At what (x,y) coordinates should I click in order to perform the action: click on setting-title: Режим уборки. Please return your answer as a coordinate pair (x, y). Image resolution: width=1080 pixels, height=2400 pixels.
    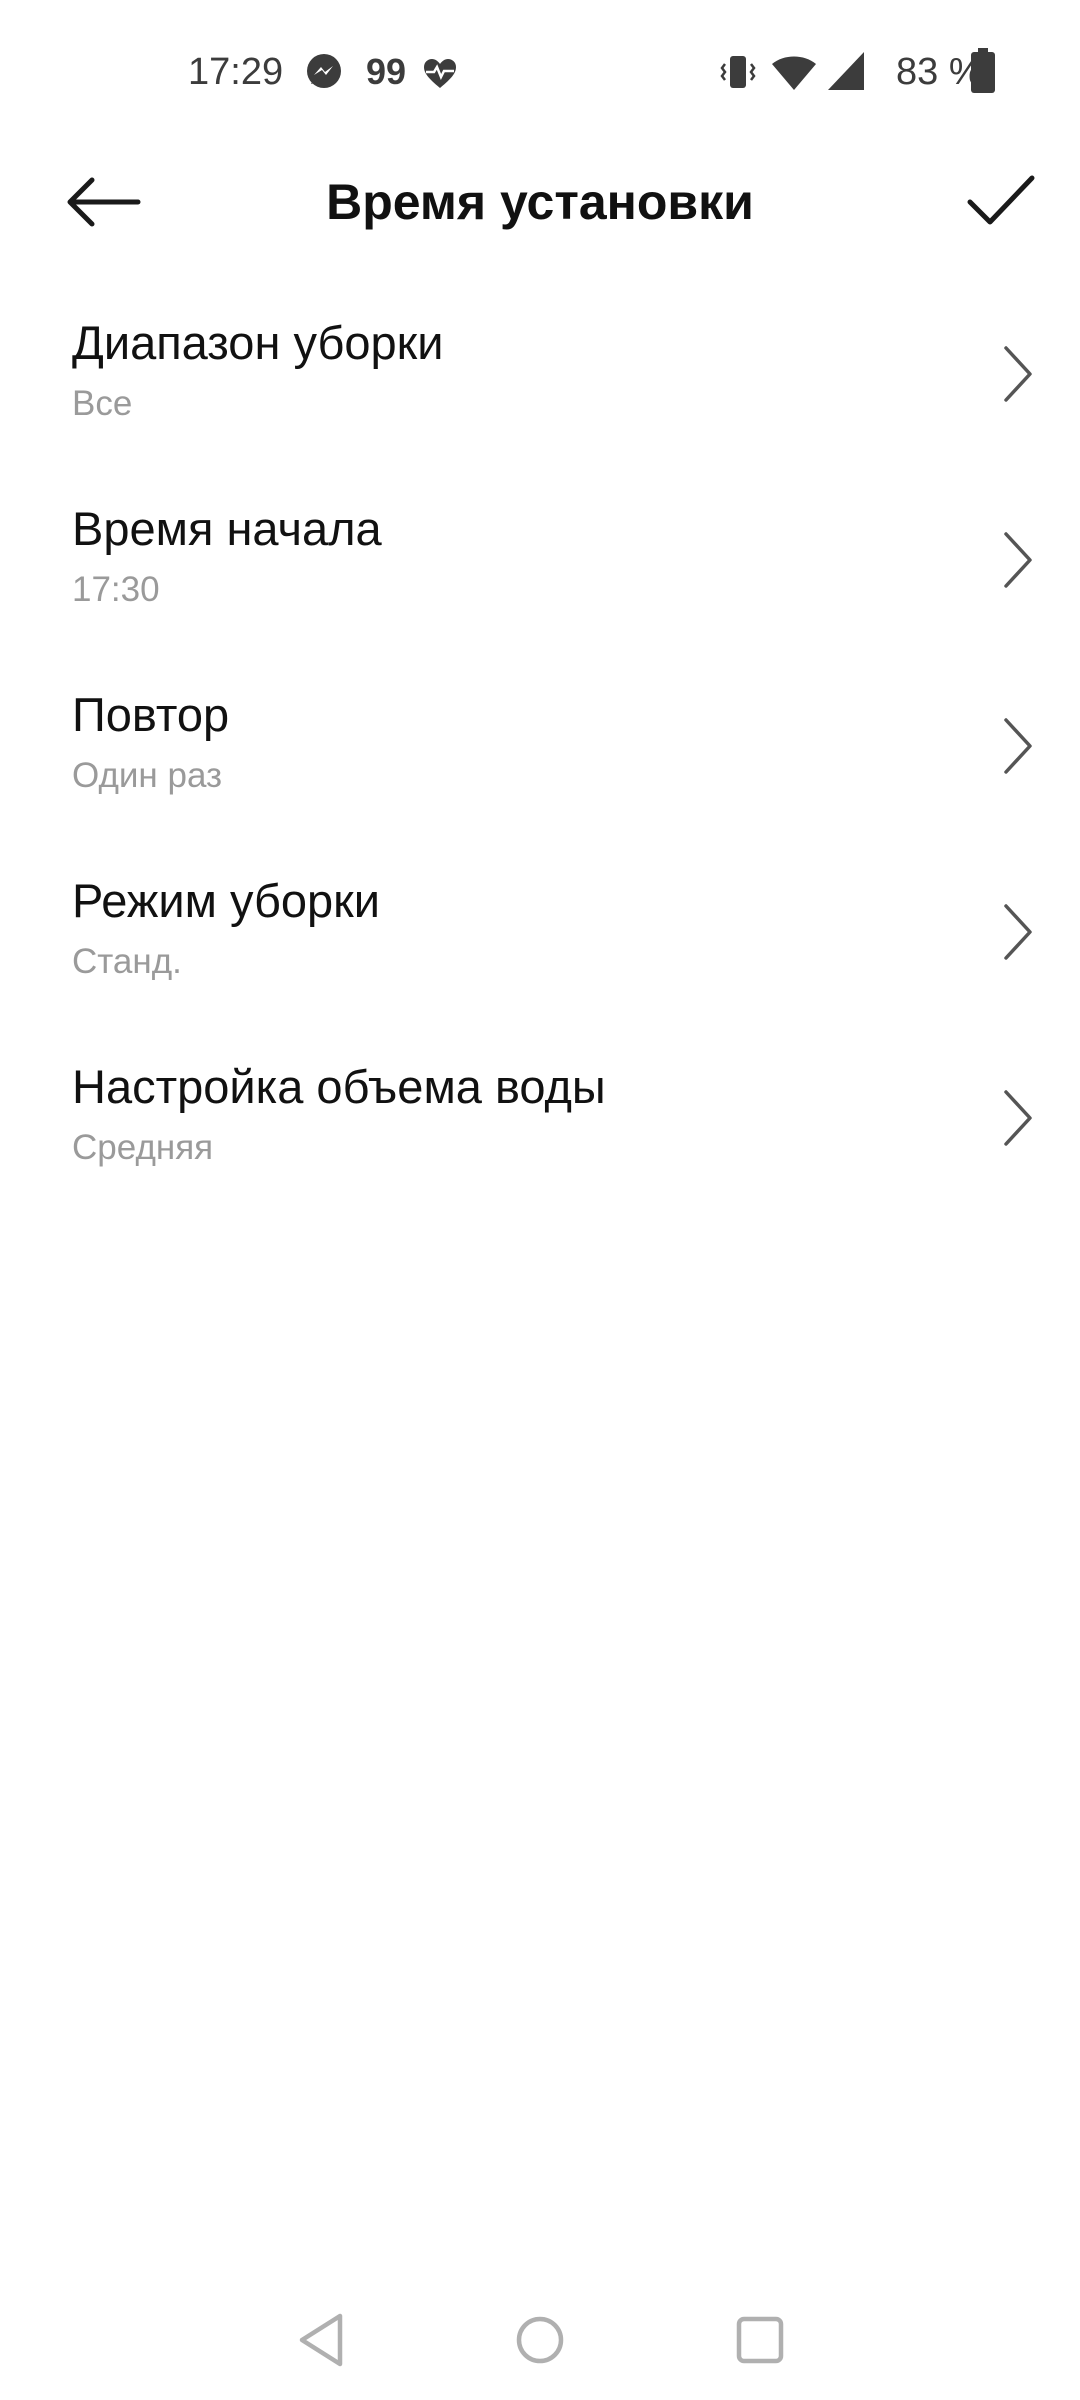
    Looking at the image, I should click on (226, 900).